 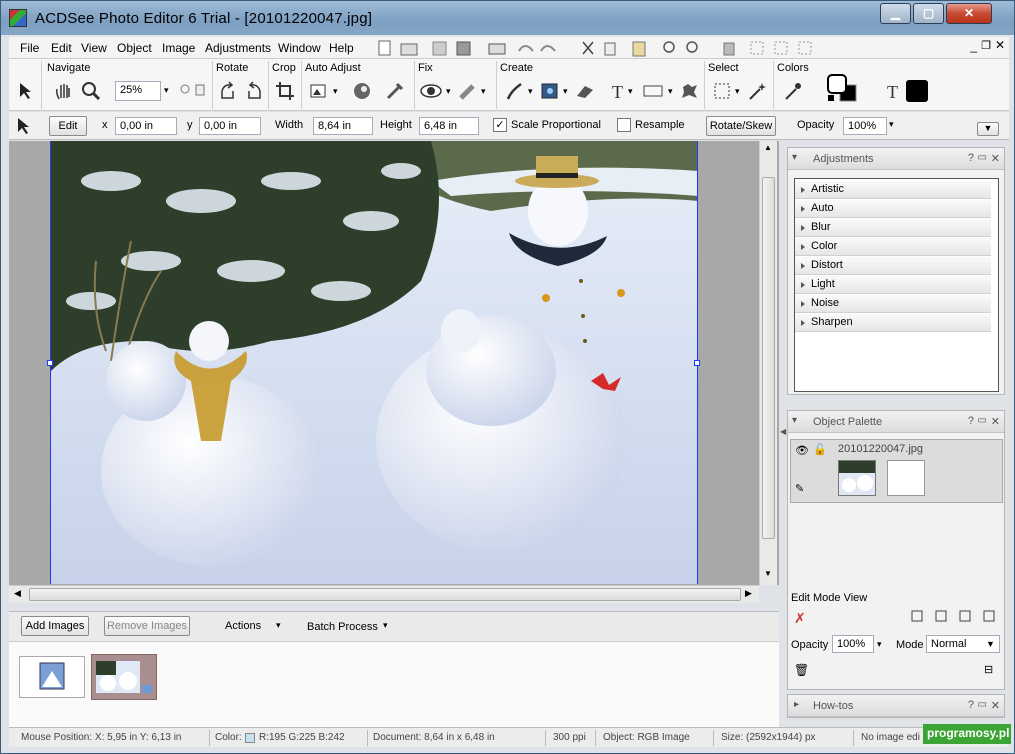 I want to click on zoom-input: 25%, so click(x=138, y=91).